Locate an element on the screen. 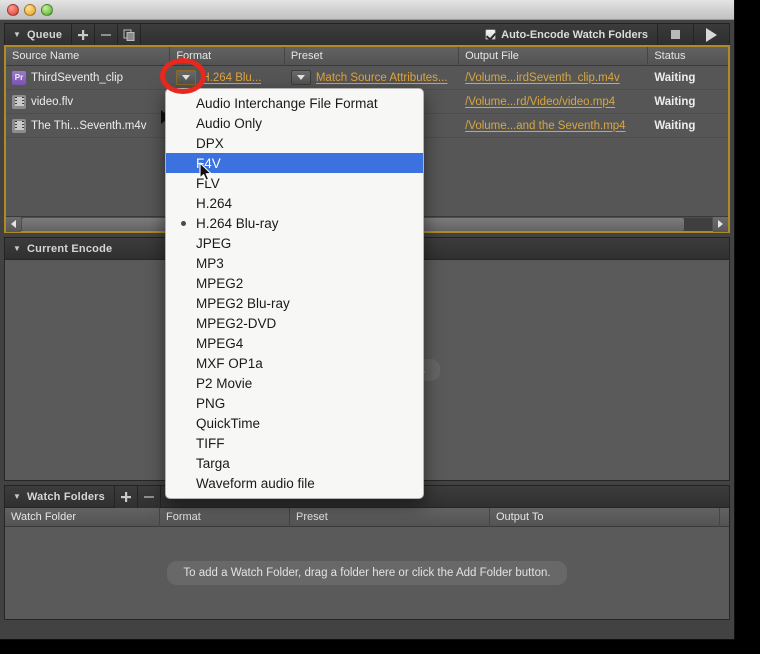 The image size is (760, 654). menu-item-dpx: DPX is located at coordinates (294, 143).